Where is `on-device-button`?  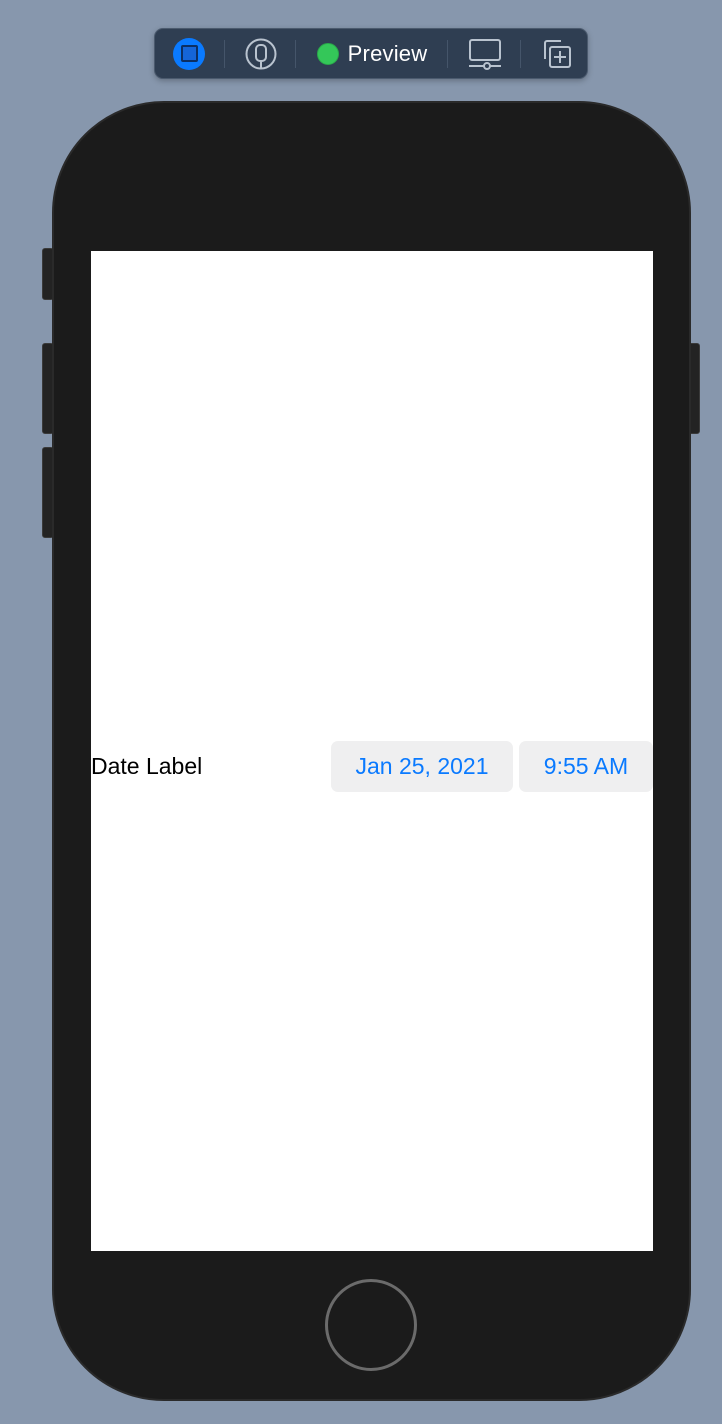 on-device-button is located at coordinates (261, 53).